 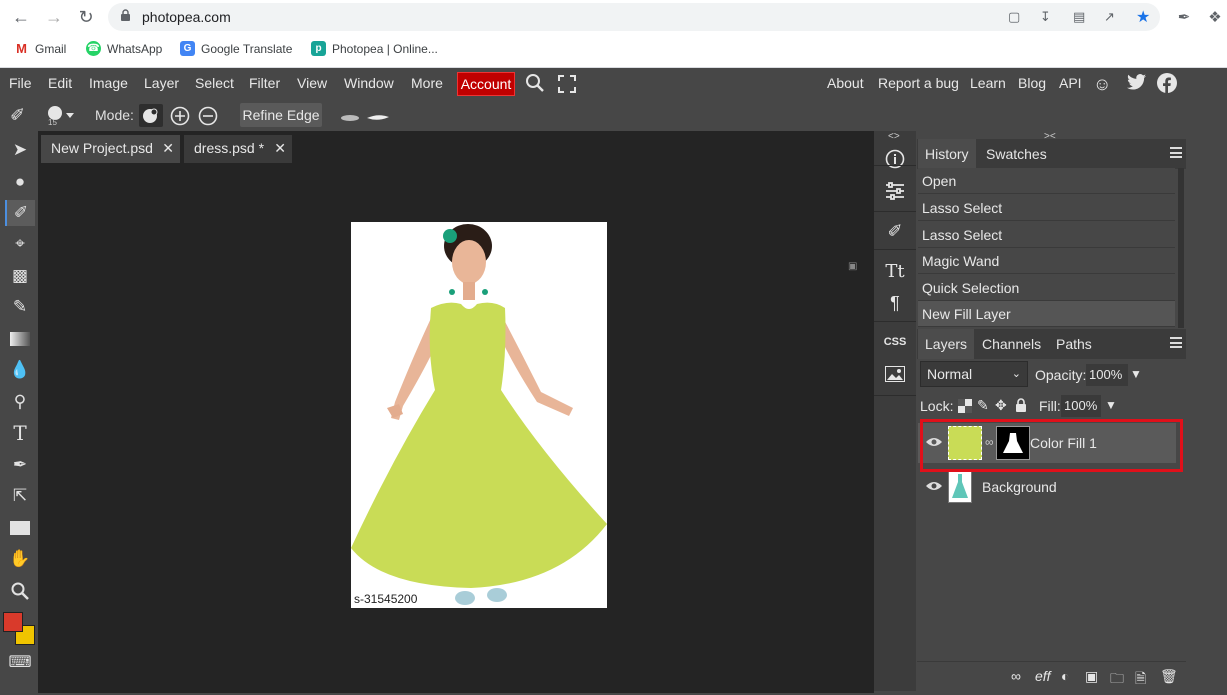 I want to click on star-icon: ★, so click(x=1143, y=17).